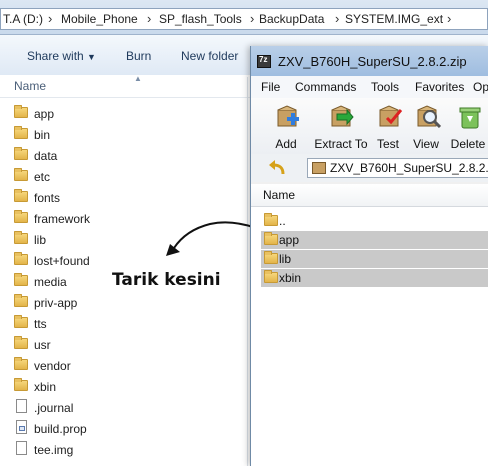 The width and height of the screenshot is (488, 466). I want to click on test-icon, so click(391, 116).